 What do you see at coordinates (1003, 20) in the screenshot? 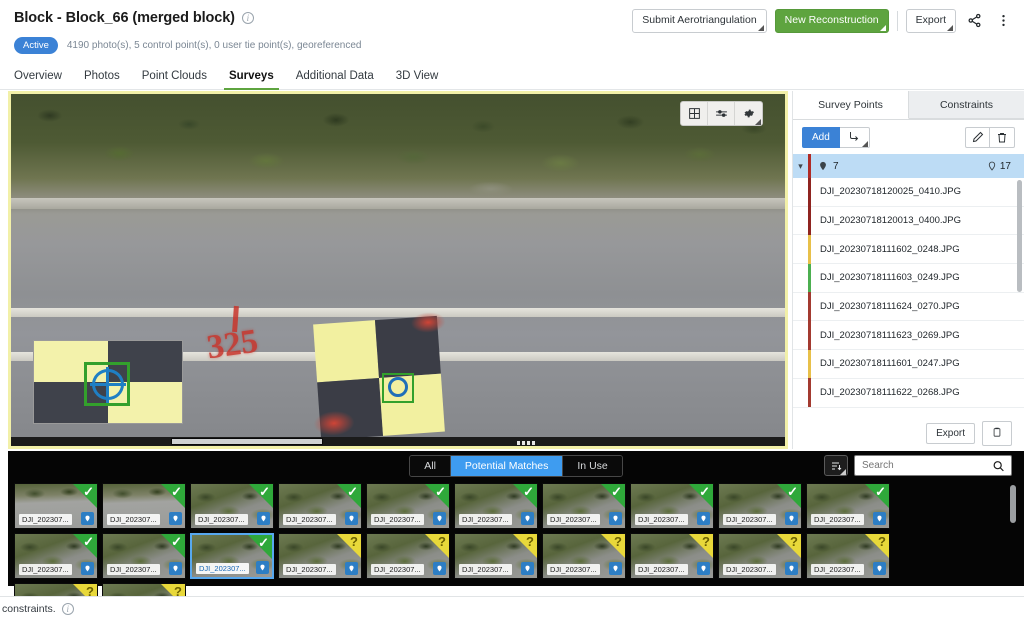
I see `more-vertical-icon` at bounding box center [1003, 20].